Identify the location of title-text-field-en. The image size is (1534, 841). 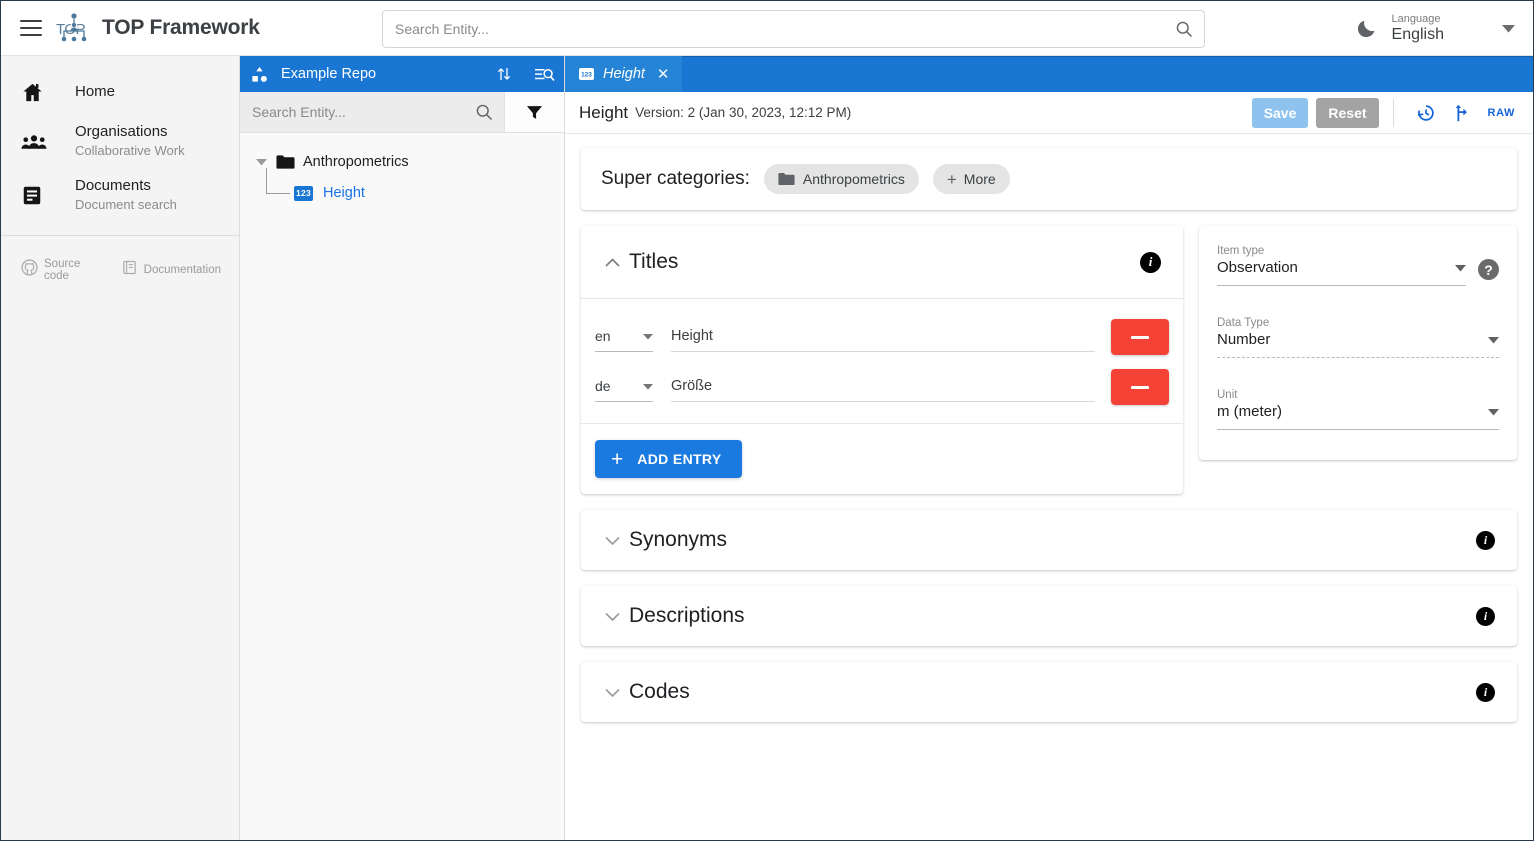
(883, 339).